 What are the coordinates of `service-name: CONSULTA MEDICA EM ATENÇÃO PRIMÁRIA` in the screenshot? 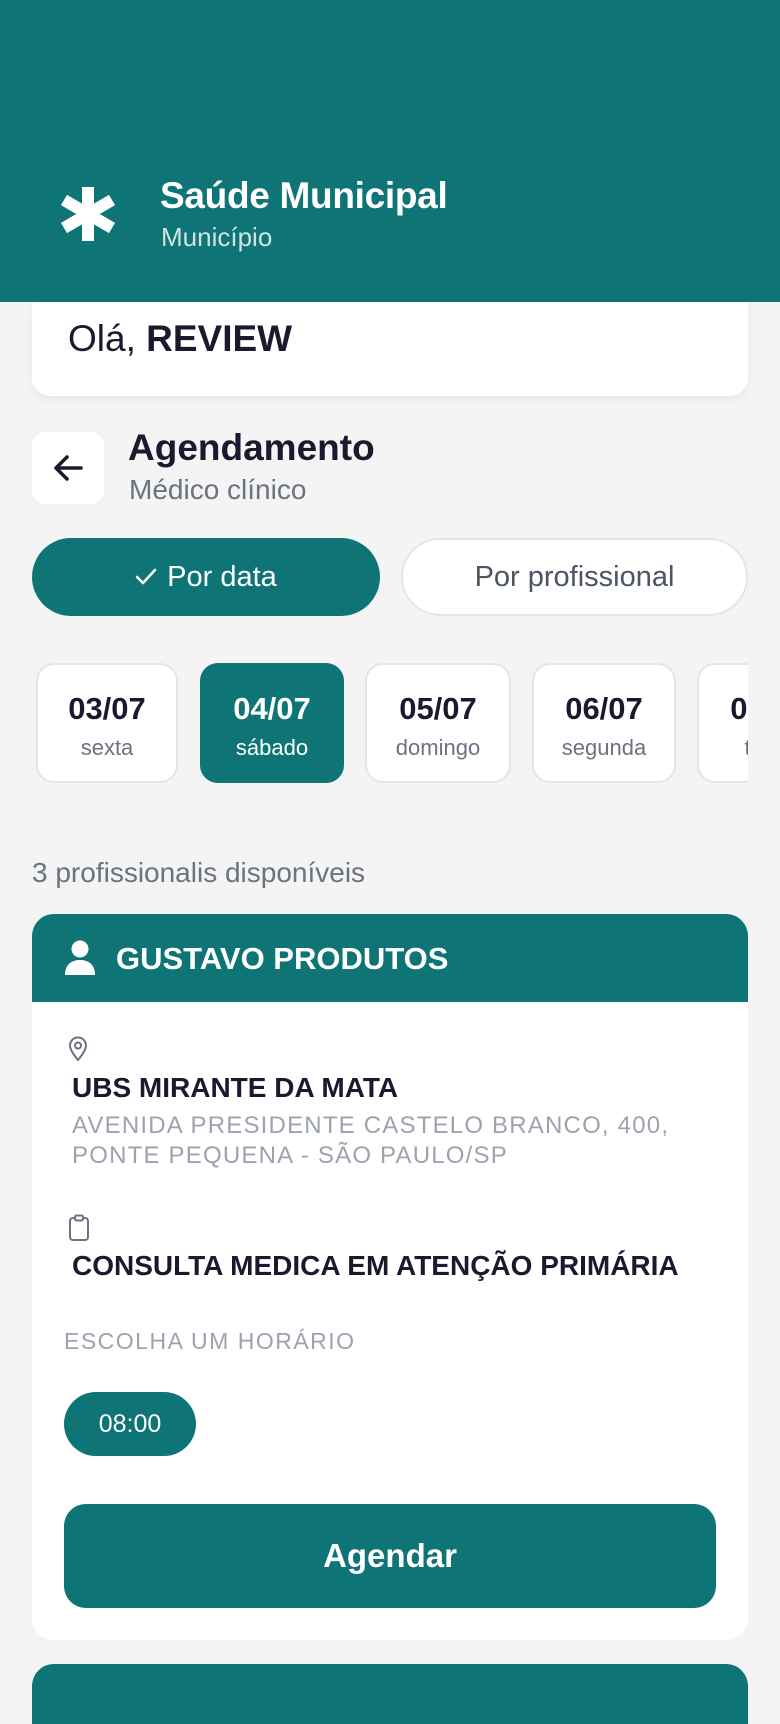 It's located at (375, 1265).